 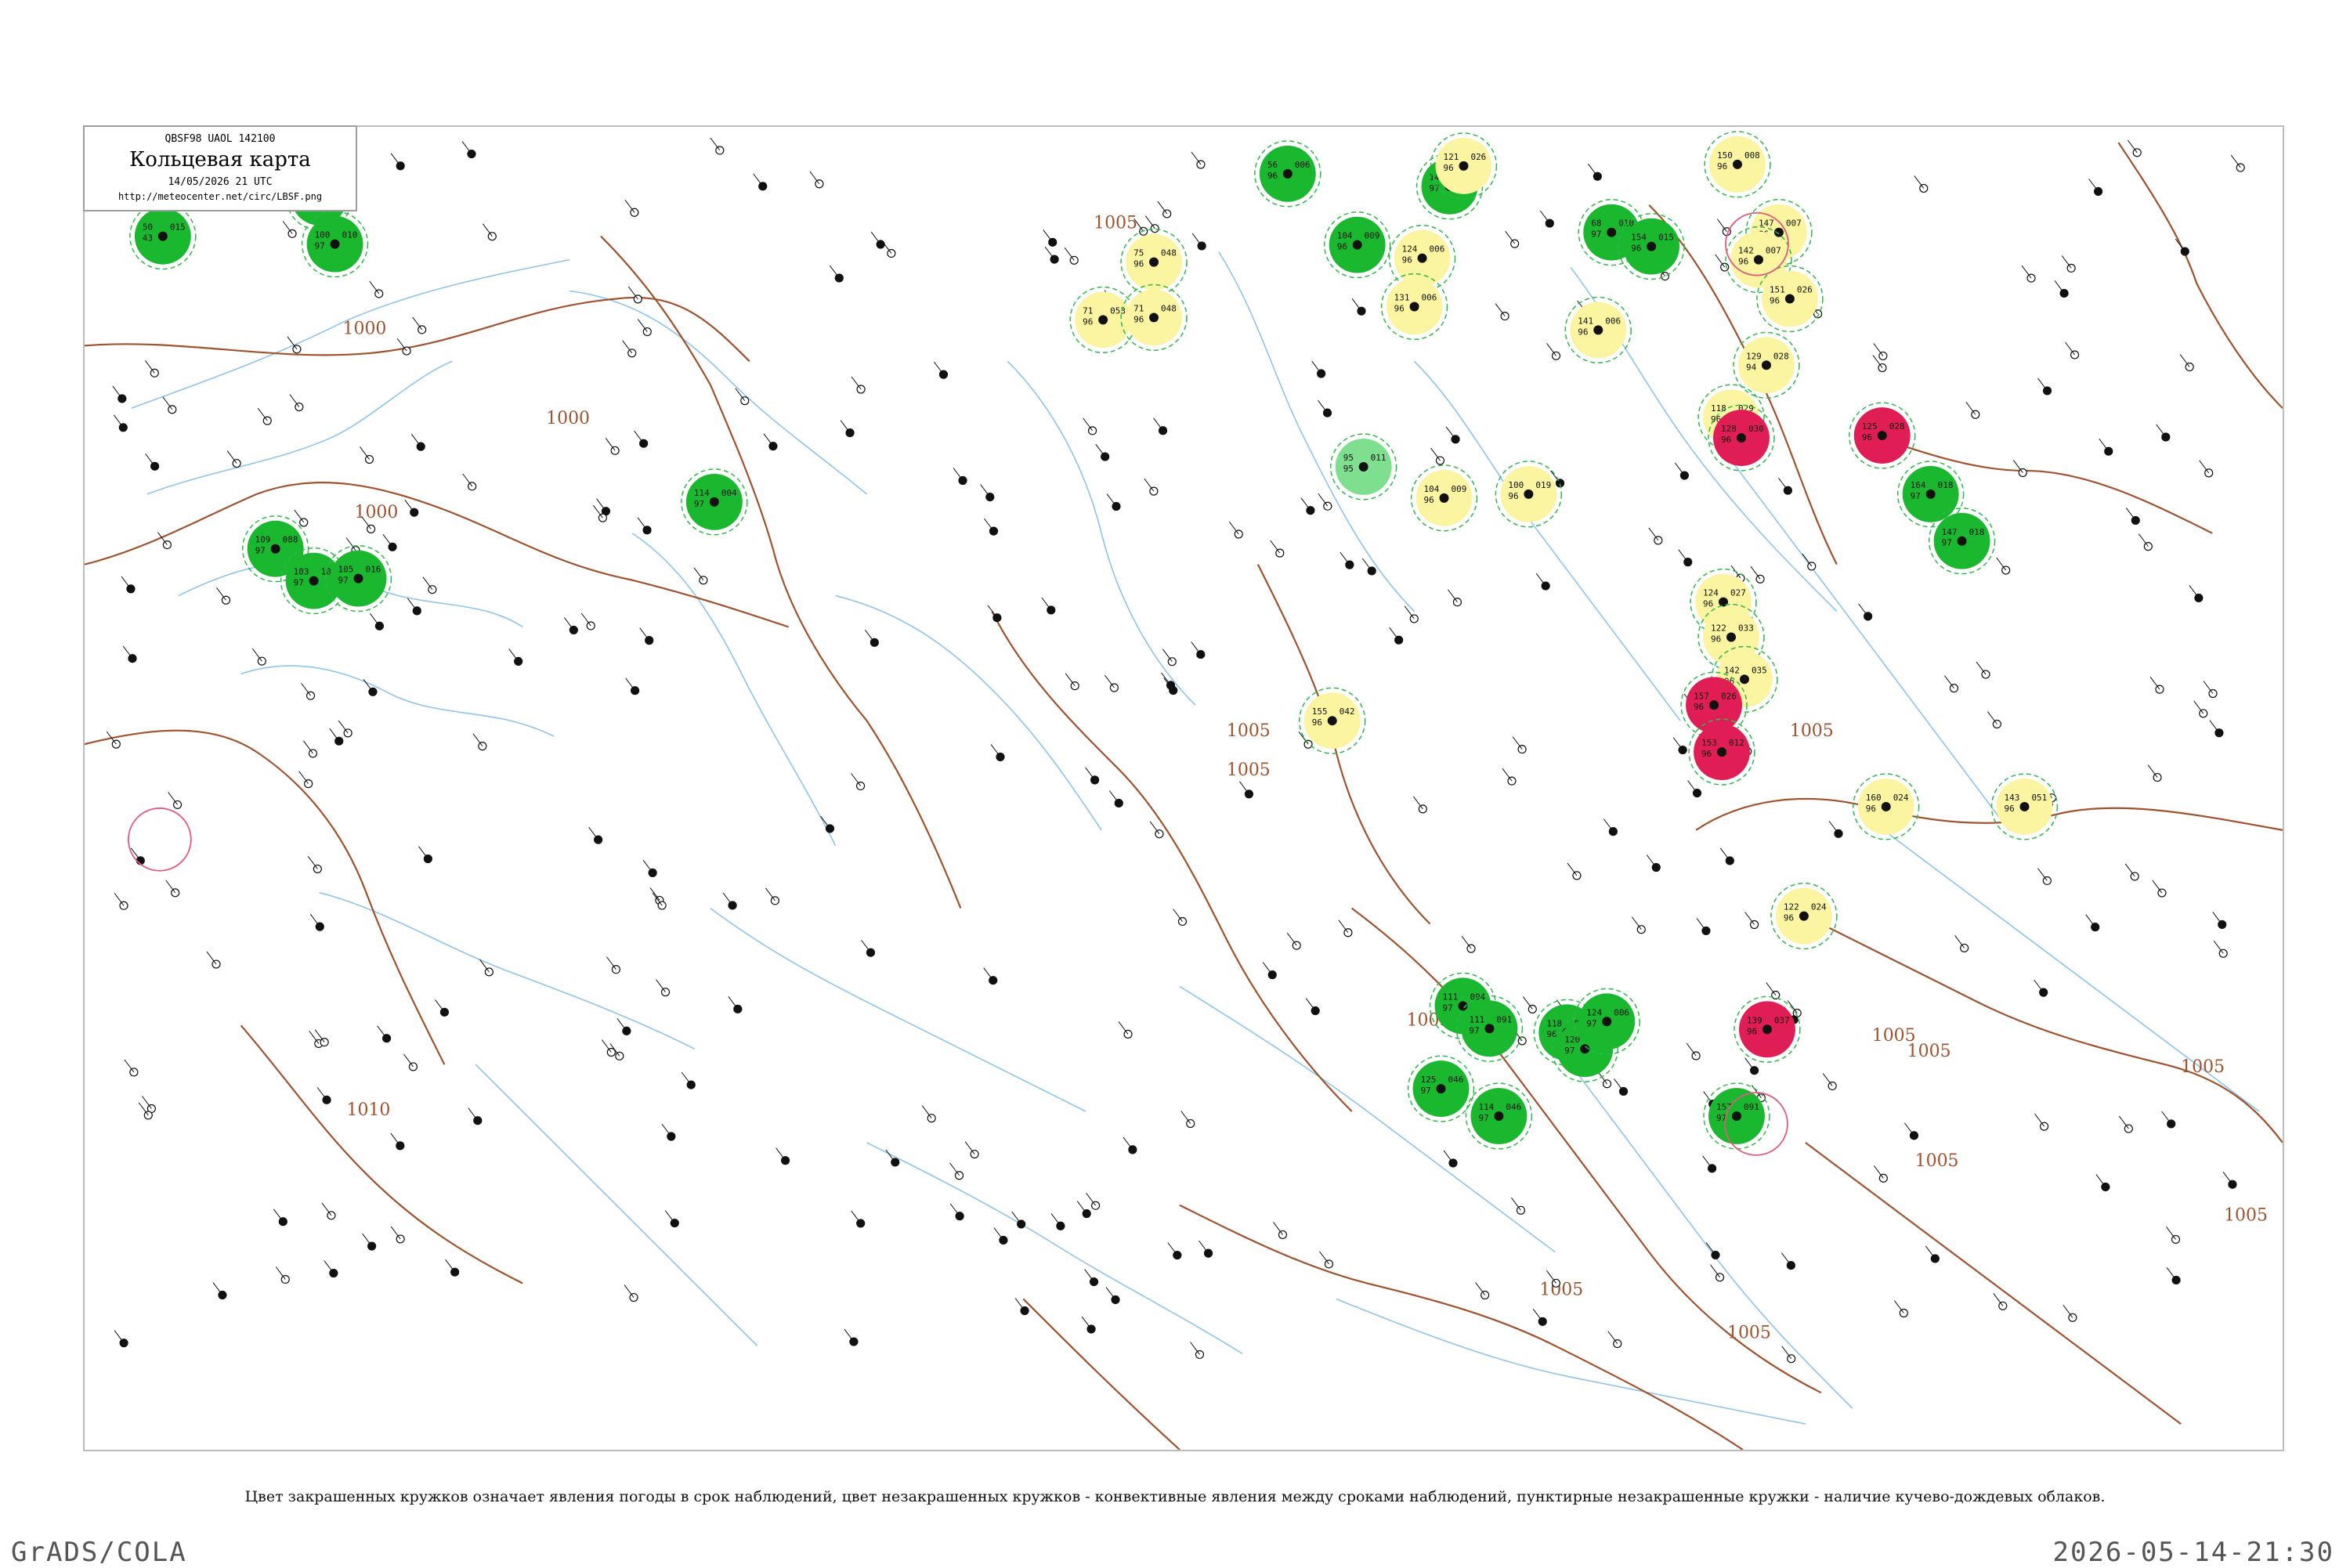 What do you see at coordinates (1287, 174) in the screenshot?
I see `station-green-circle: 5696 006` at bounding box center [1287, 174].